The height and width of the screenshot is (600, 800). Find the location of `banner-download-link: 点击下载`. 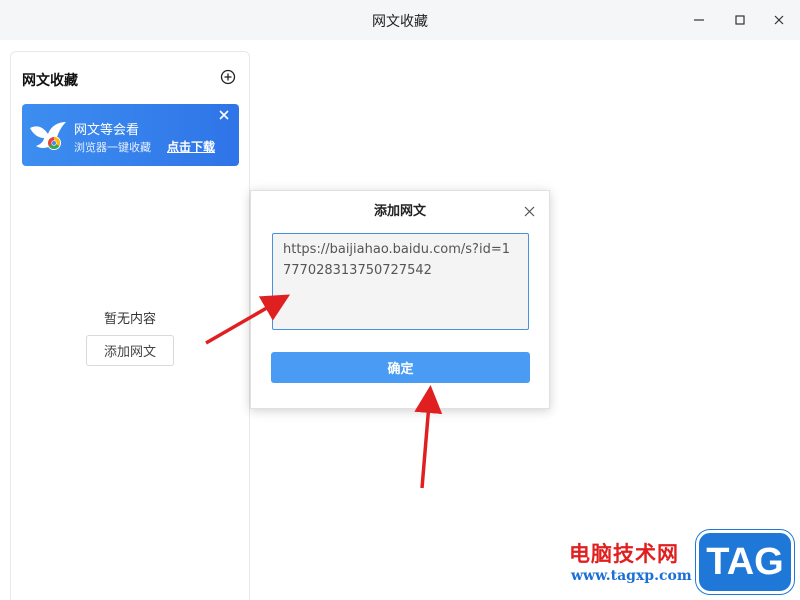

banner-download-link: 点击下载 is located at coordinates (191, 146).